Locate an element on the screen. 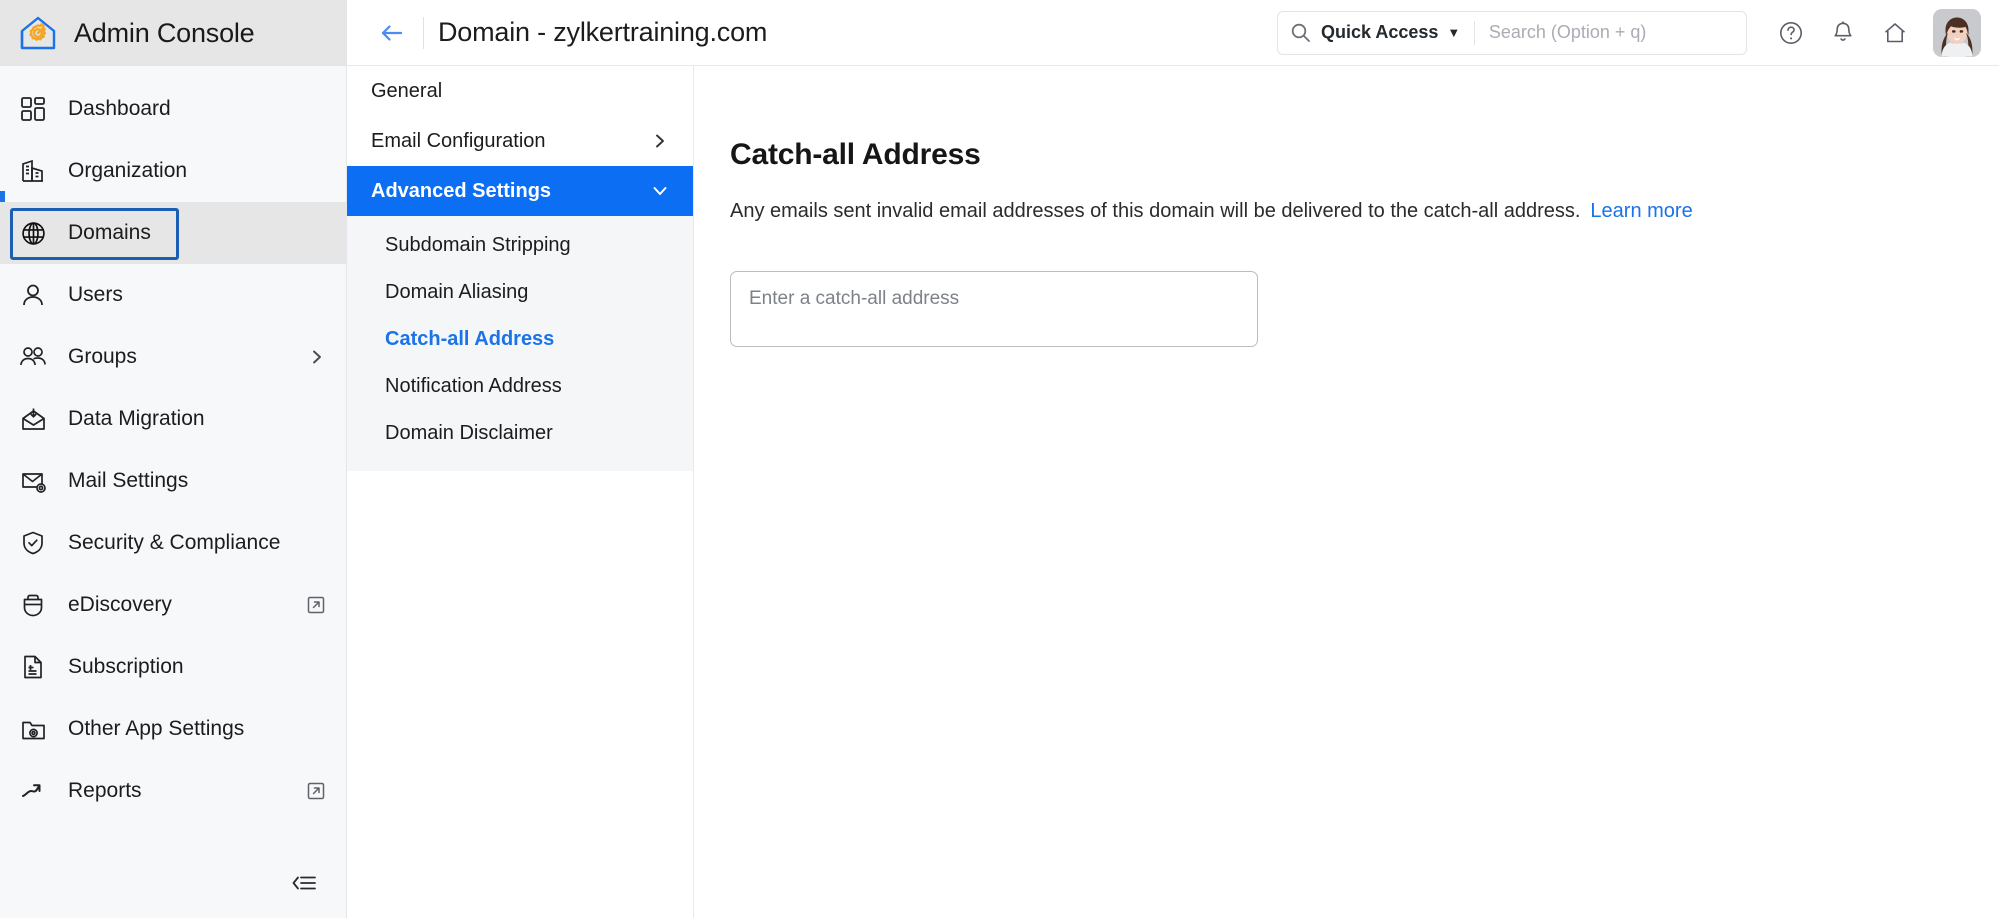  learn-more-link: Learn more is located at coordinates (1641, 211).